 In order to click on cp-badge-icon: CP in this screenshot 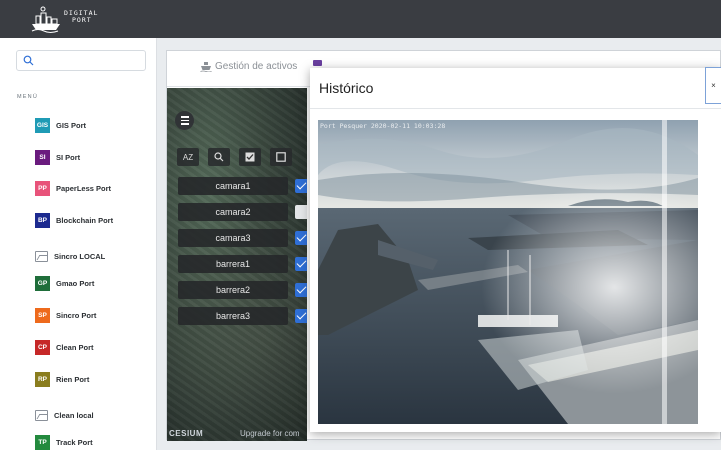, I will do `click(42, 347)`.